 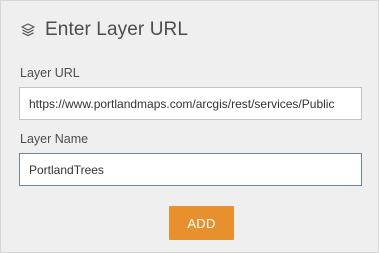 What do you see at coordinates (50, 73) in the screenshot?
I see `layer-url-label: Layer URL` at bounding box center [50, 73].